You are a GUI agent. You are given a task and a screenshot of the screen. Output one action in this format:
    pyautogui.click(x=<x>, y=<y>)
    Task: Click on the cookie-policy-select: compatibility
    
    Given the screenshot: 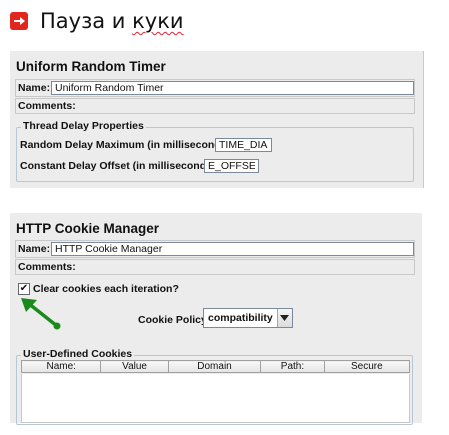 What is the action you would take?
    pyautogui.click(x=248, y=318)
    